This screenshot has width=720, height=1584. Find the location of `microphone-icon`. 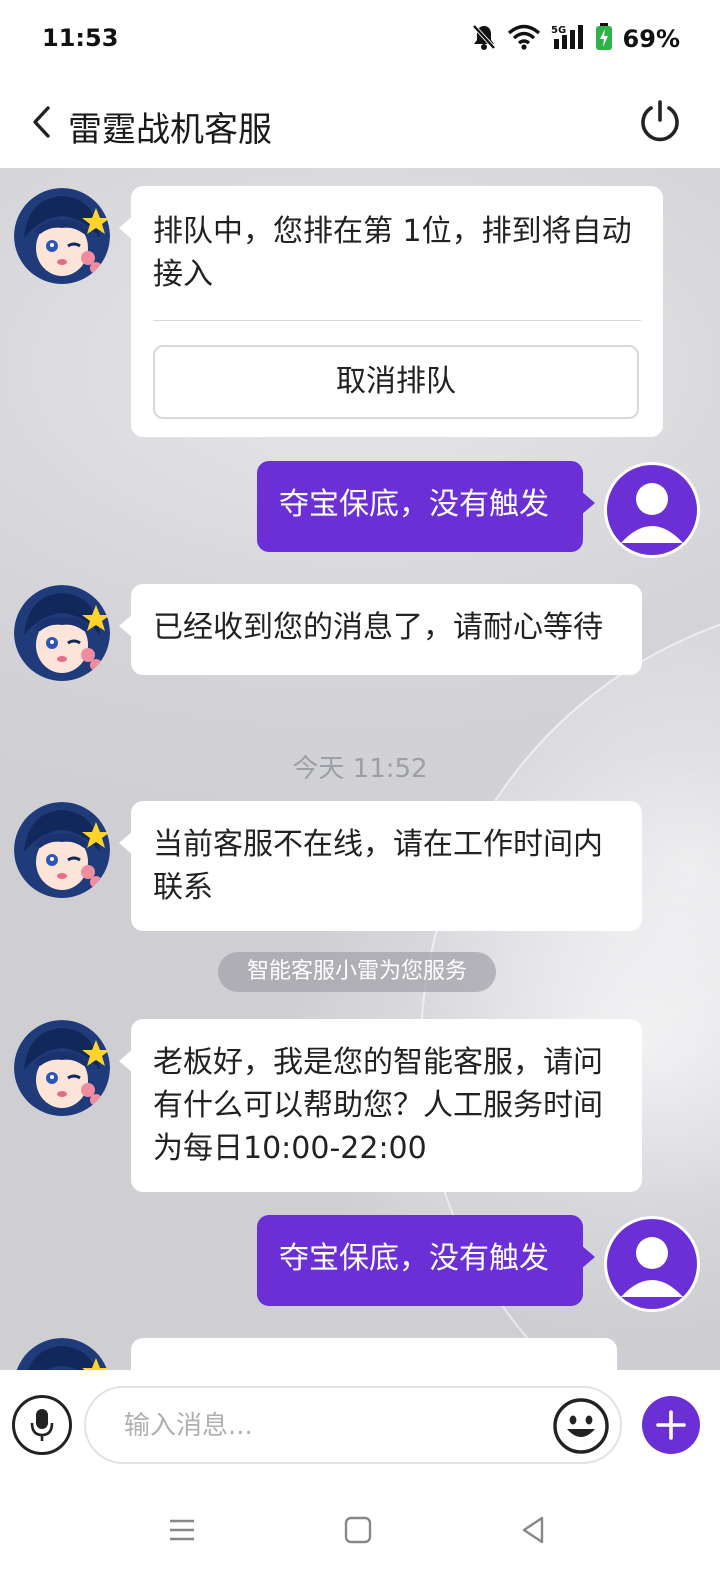

microphone-icon is located at coordinates (42, 1425).